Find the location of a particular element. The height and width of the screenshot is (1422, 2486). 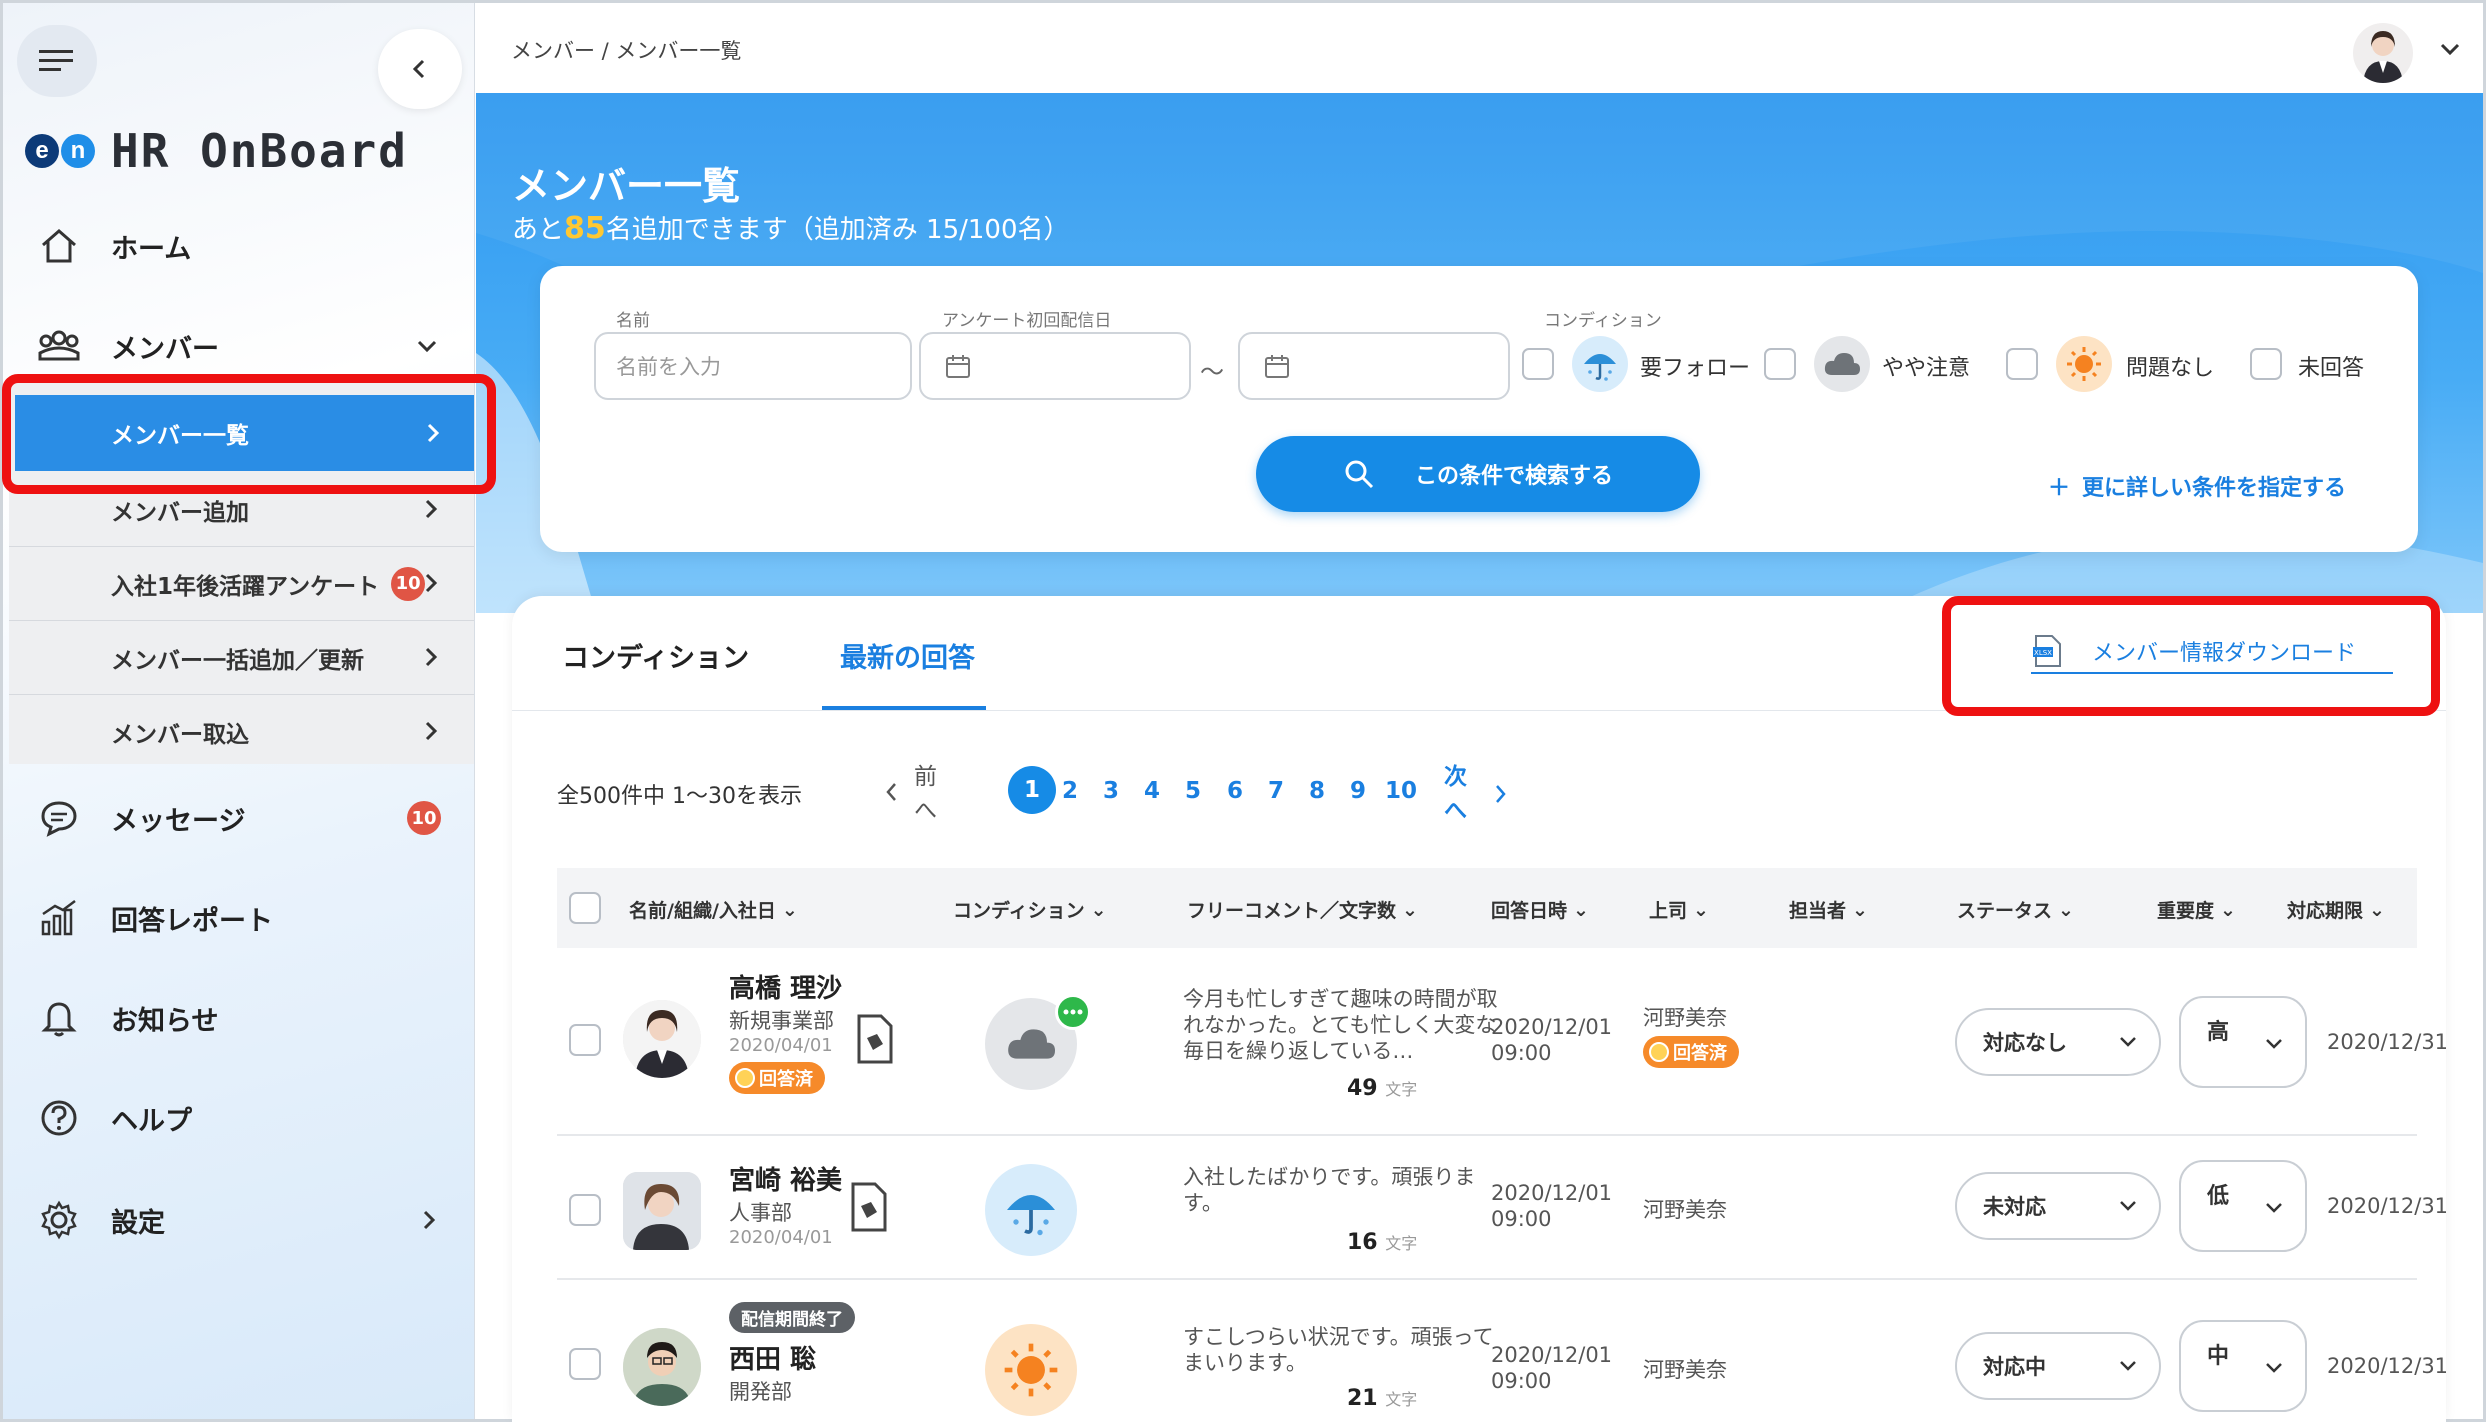

sidebar-item-member-import: メンバー取込 is located at coordinates (241, 732).